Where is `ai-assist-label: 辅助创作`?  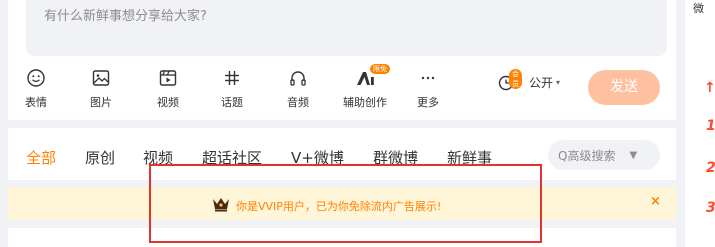 ai-assist-label: 辅助创作 is located at coordinates (365, 102).